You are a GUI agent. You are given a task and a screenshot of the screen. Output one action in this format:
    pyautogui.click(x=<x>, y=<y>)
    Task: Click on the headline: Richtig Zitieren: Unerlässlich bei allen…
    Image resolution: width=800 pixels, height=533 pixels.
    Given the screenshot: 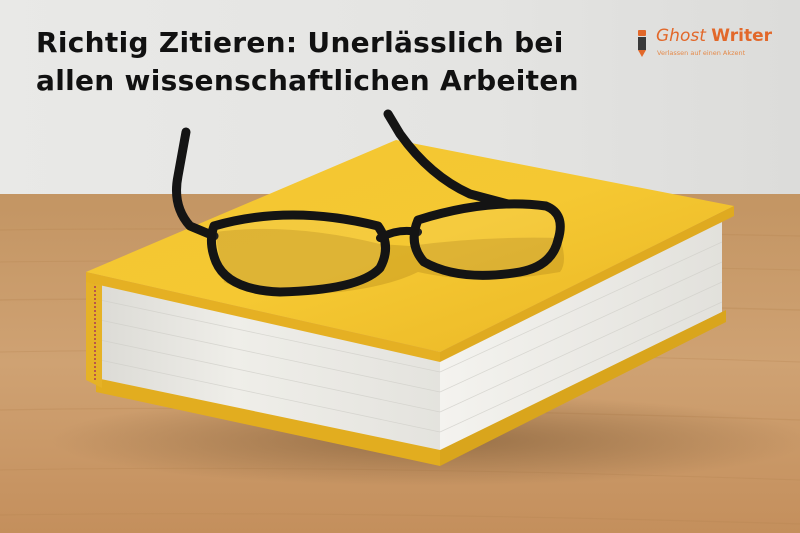 What is the action you would take?
    pyautogui.click(x=336, y=62)
    